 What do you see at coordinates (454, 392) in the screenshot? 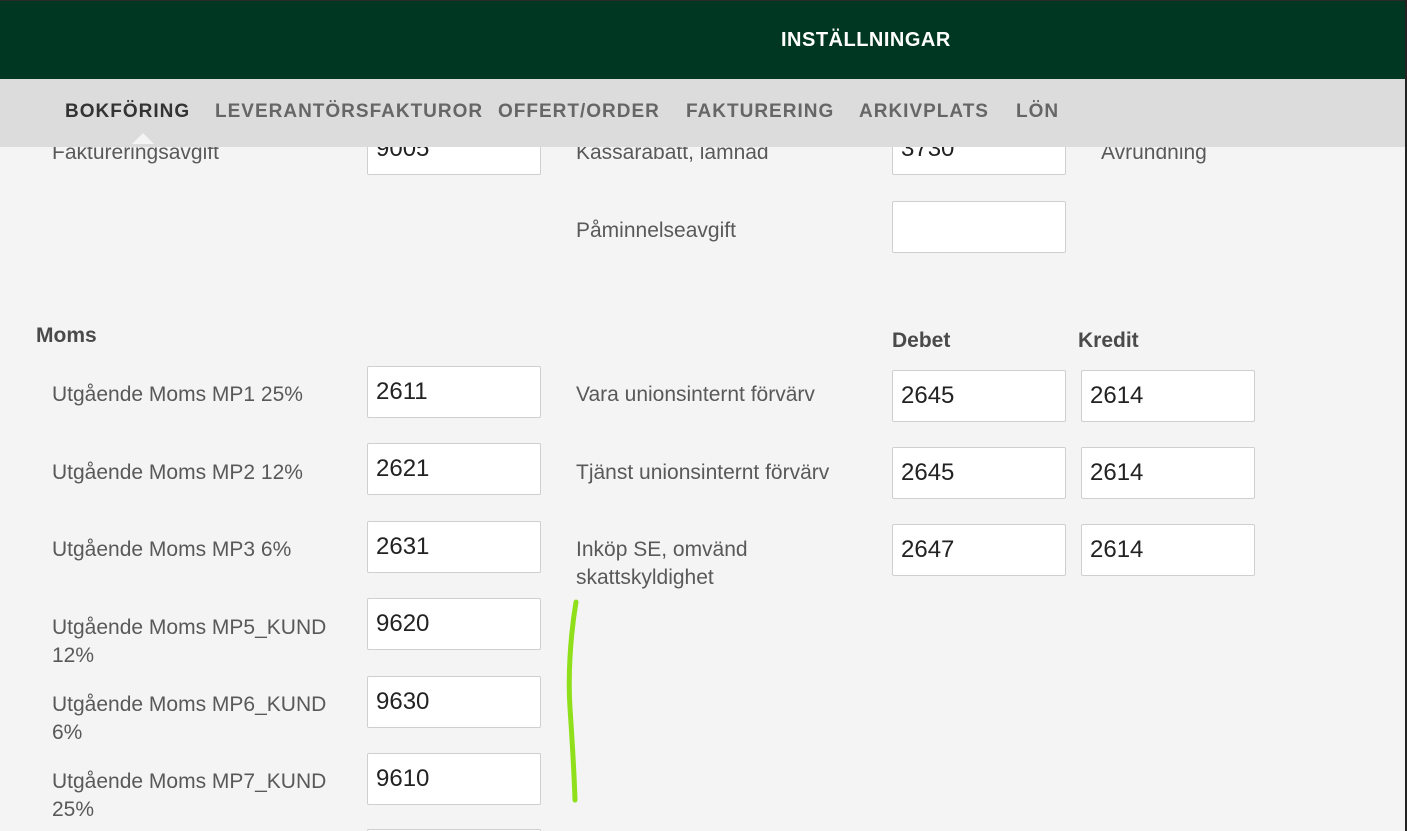
I see `moms-mp1-input` at bounding box center [454, 392].